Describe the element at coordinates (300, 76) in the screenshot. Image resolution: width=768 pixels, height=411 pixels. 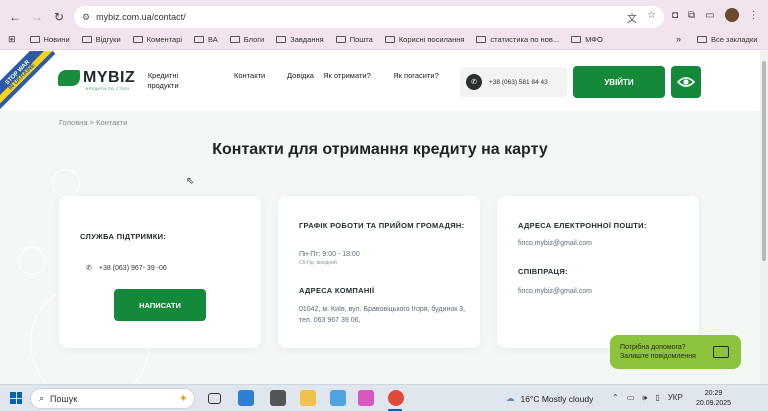
I see `nav-help: Довідка` at that location.